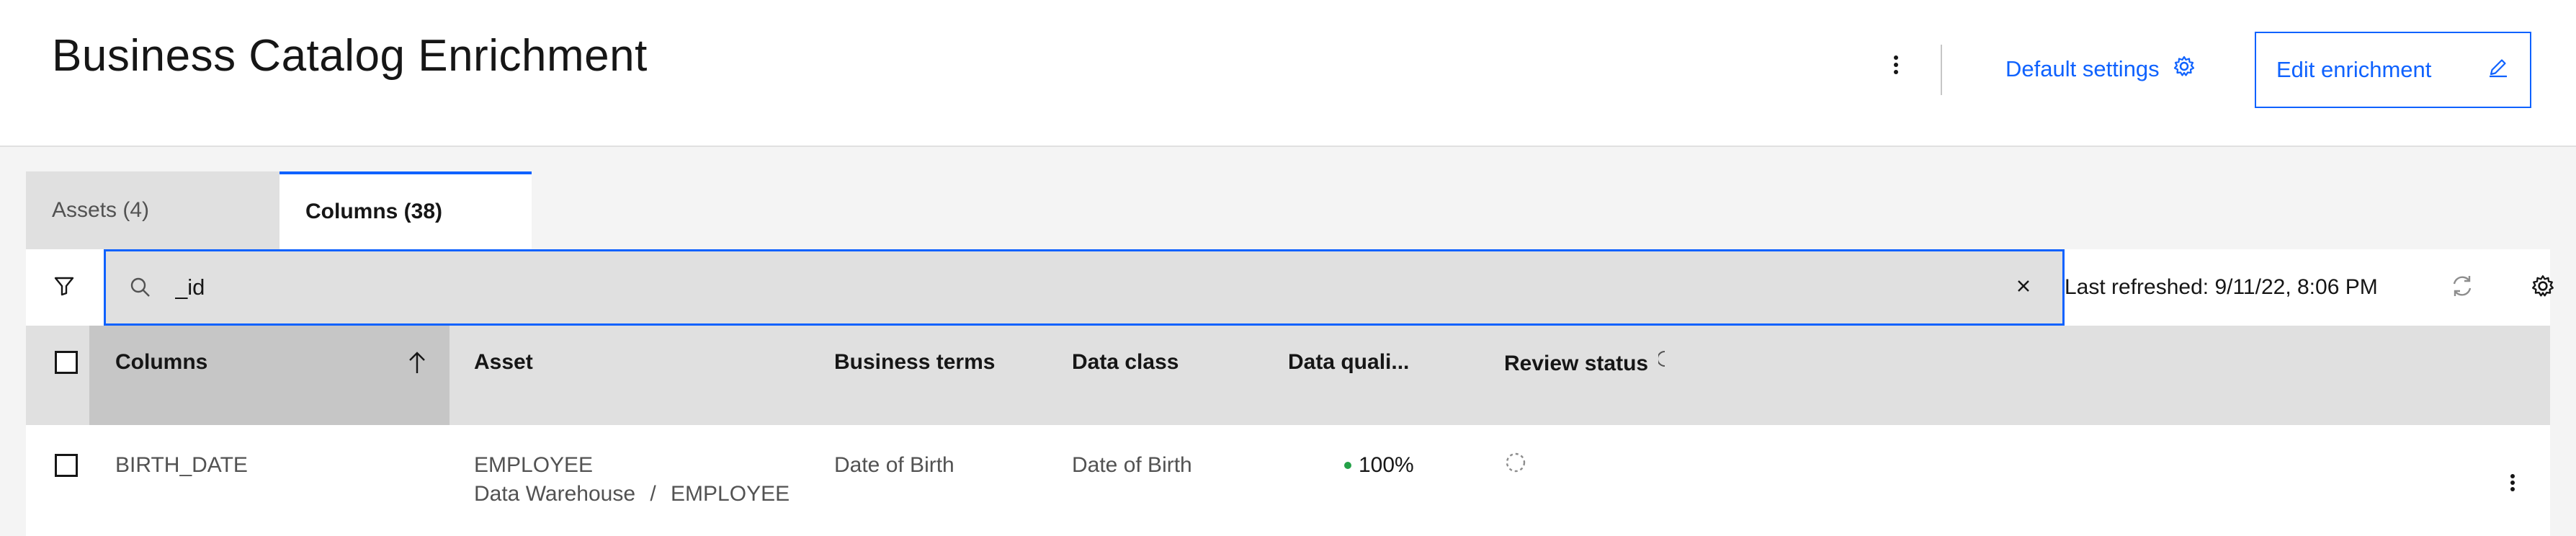 This screenshot has width=2576, height=536. What do you see at coordinates (503, 375) in the screenshot?
I see `column-header-asset: Asset` at bounding box center [503, 375].